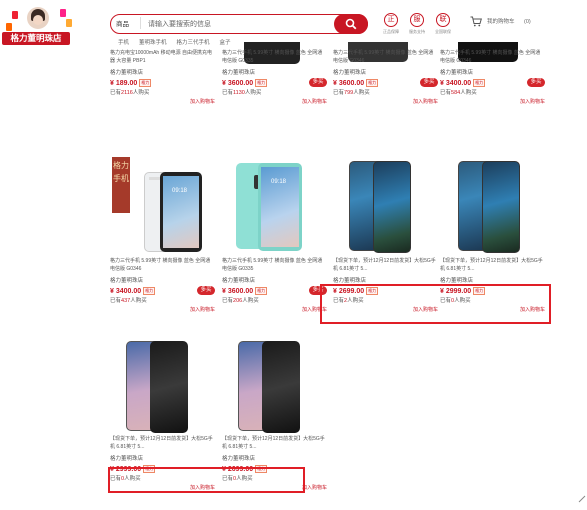  What do you see at coordinates (582, 497) in the screenshot?
I see `resize-handle` at bounding box center [582, 497].